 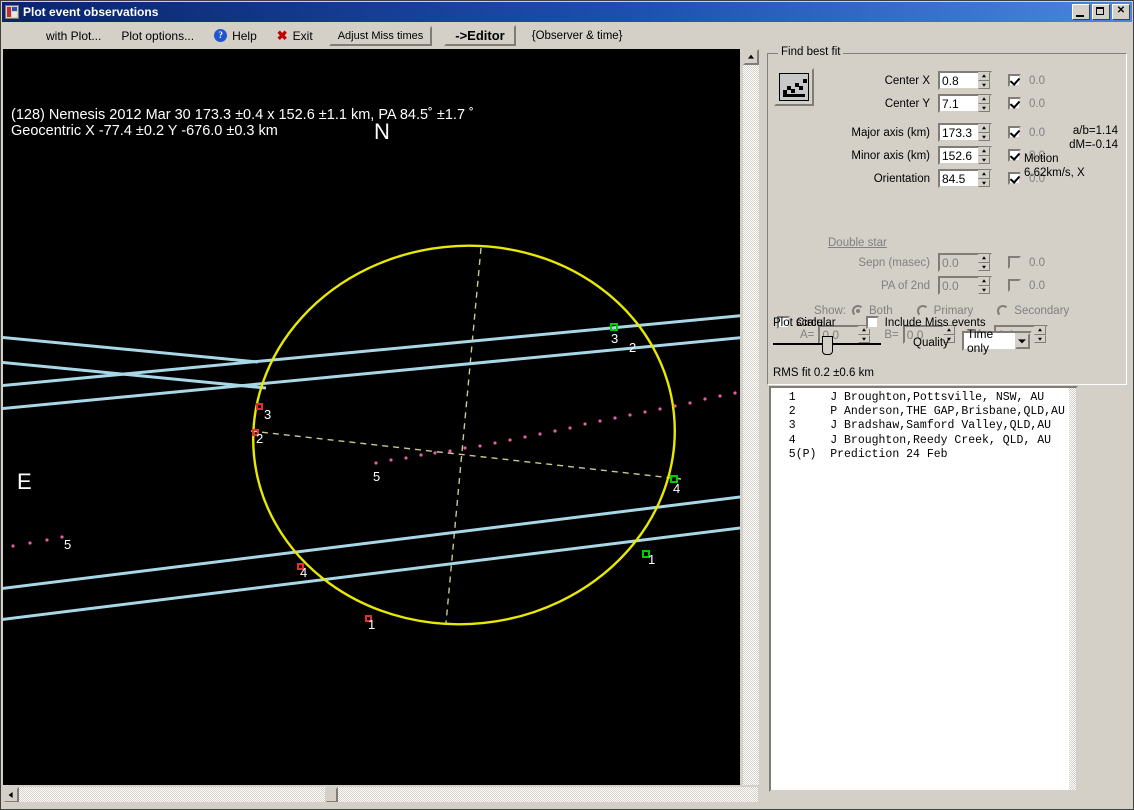 I want to click on editor-button: ->Editor, so click(x=480, y=35).